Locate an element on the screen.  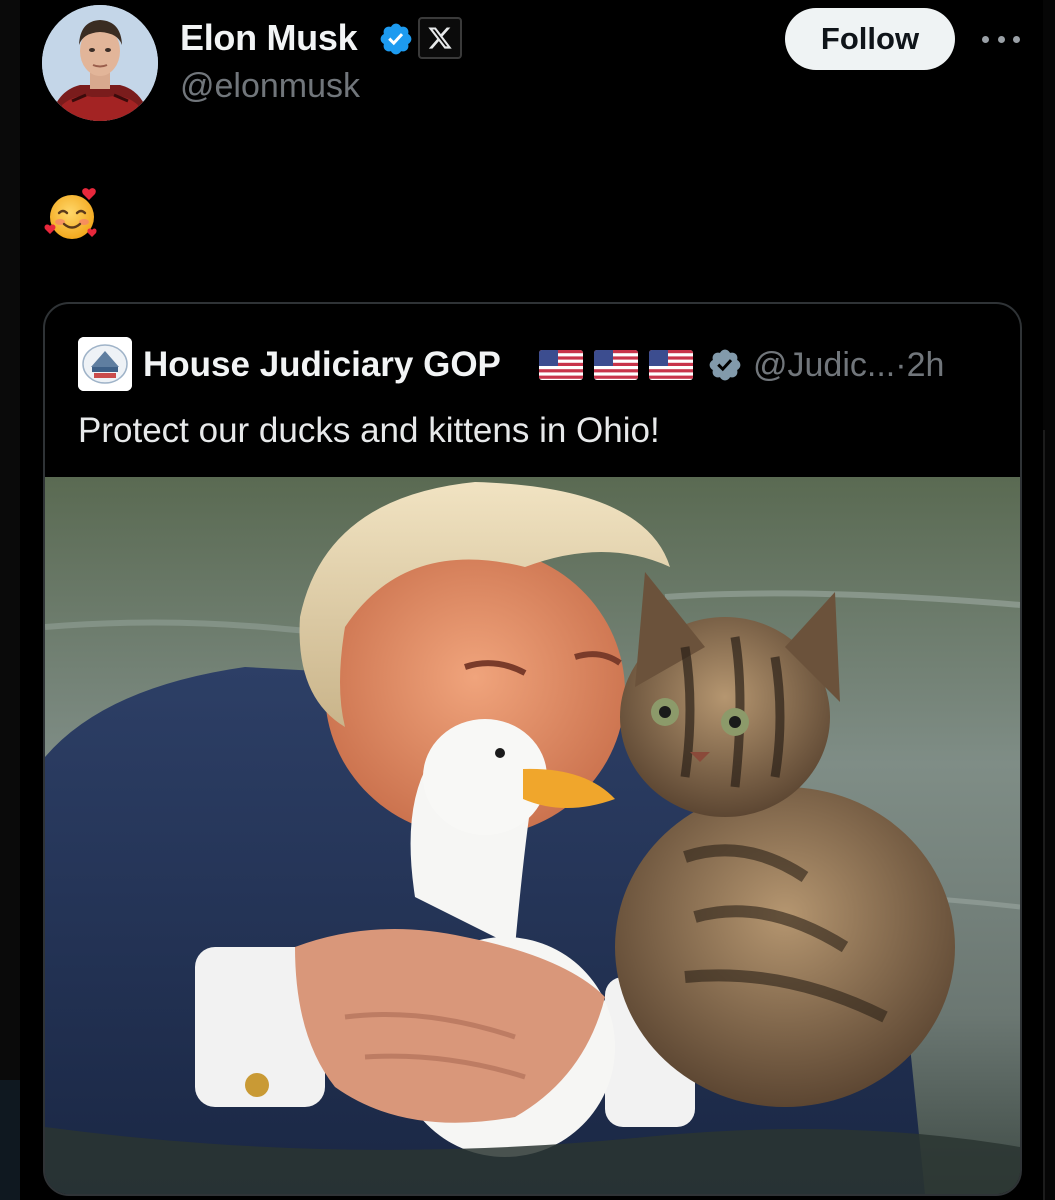
left-gutter is located at coordinates (10, 600).